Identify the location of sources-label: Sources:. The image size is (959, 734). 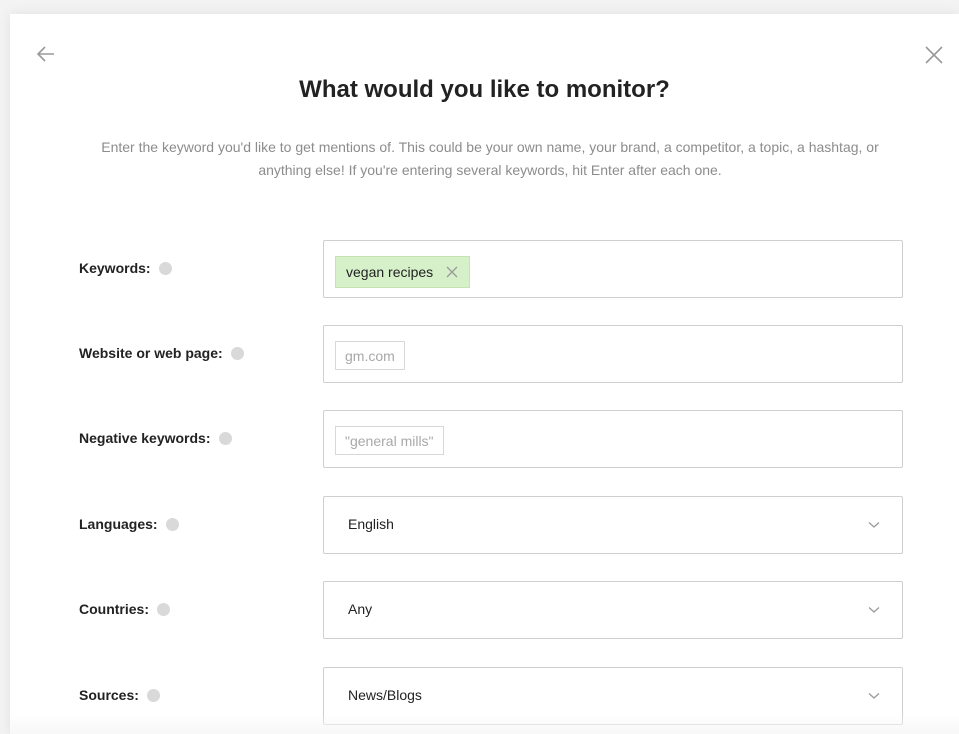
(109, 695).